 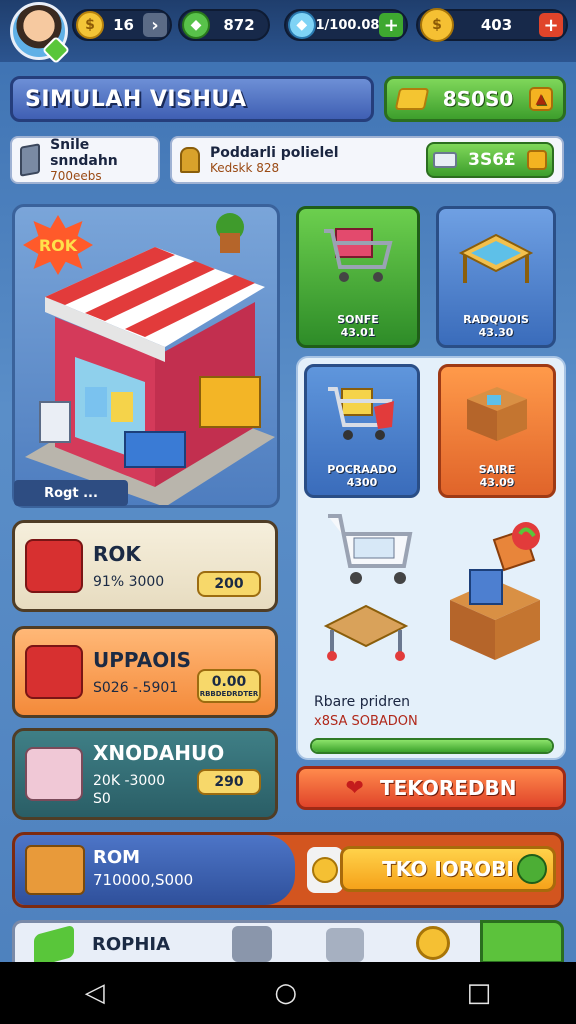 What do you see at coordinates (229, 694) in the screenshot?
I see `stat-price-sub: RBBDEDRDTER` at bounding box center [229, 694].